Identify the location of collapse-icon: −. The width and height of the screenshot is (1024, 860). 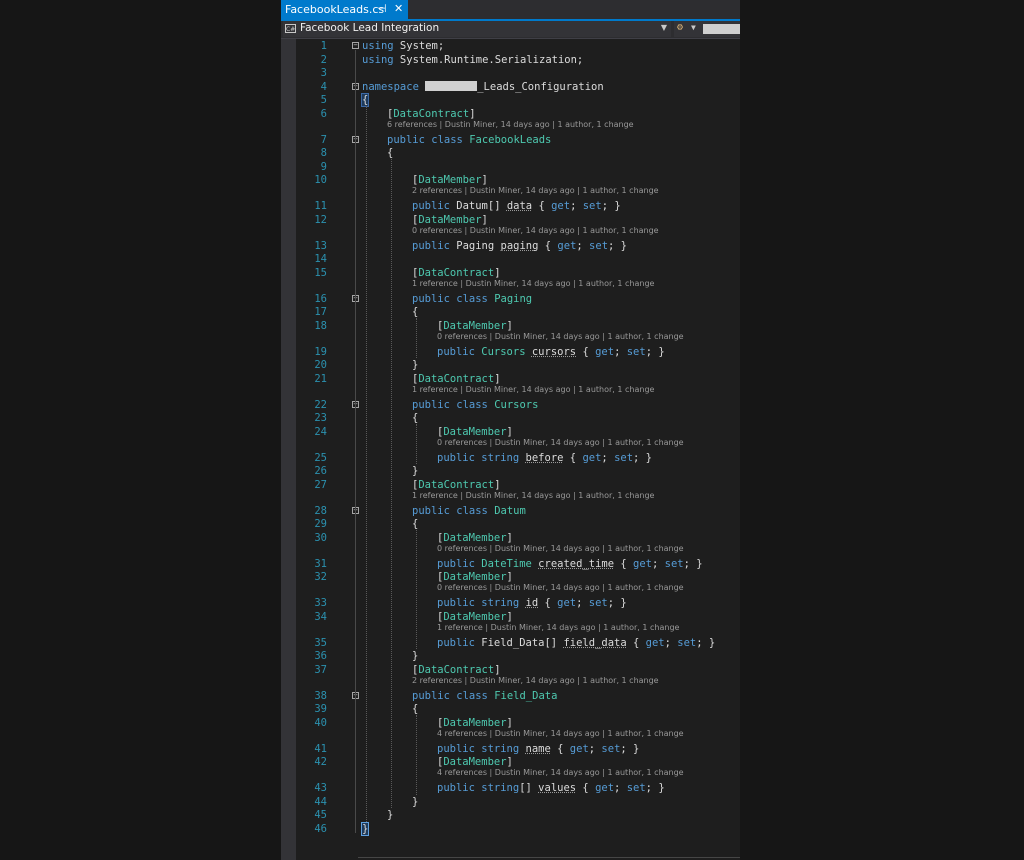
(355, 45).